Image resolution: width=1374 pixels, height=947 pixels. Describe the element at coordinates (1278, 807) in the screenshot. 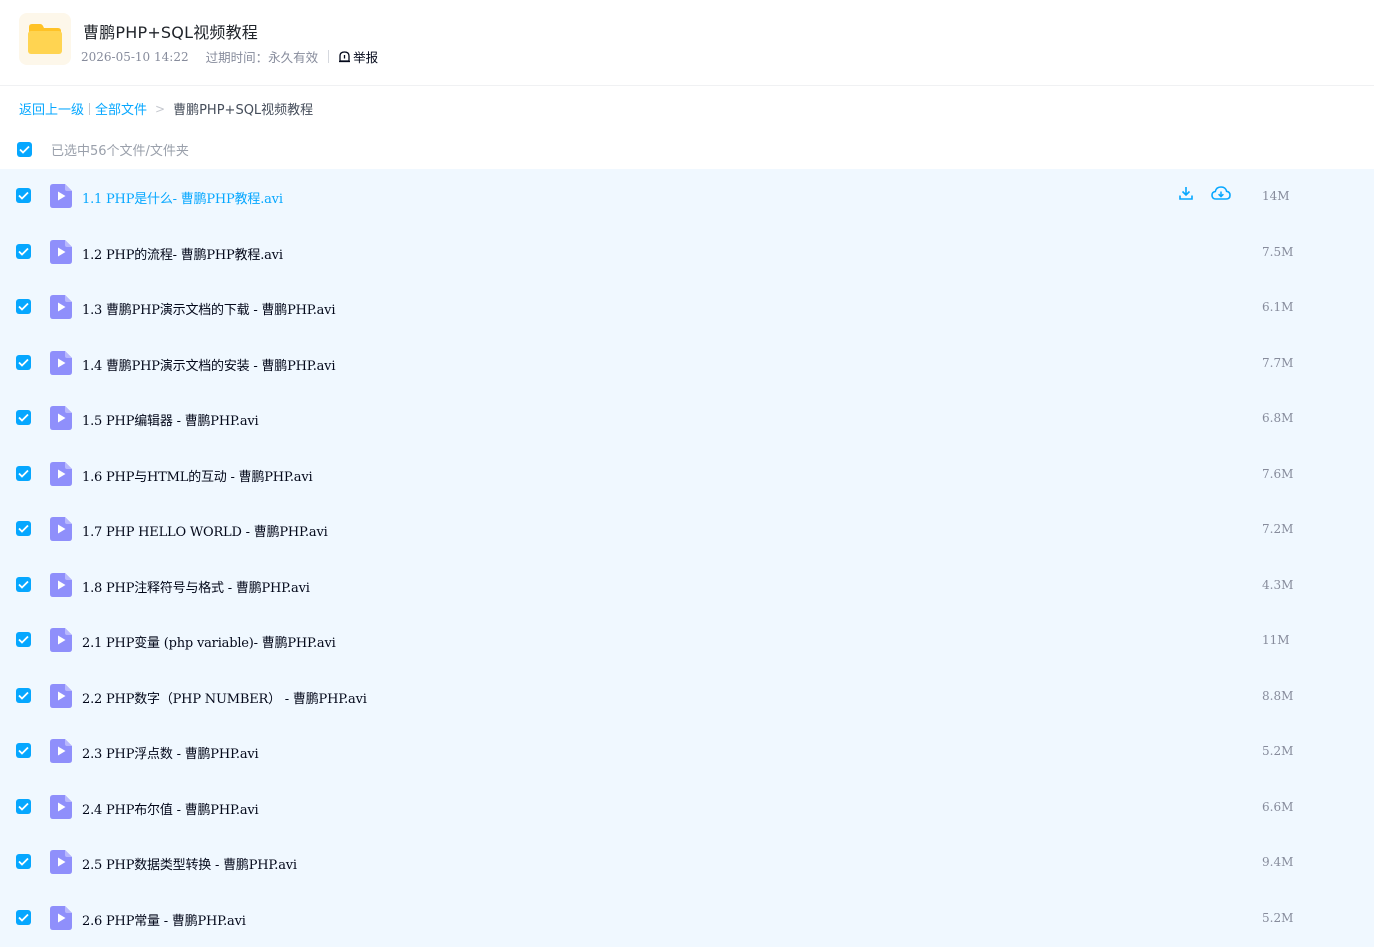

I see `file-size: 6.6M` at that location.